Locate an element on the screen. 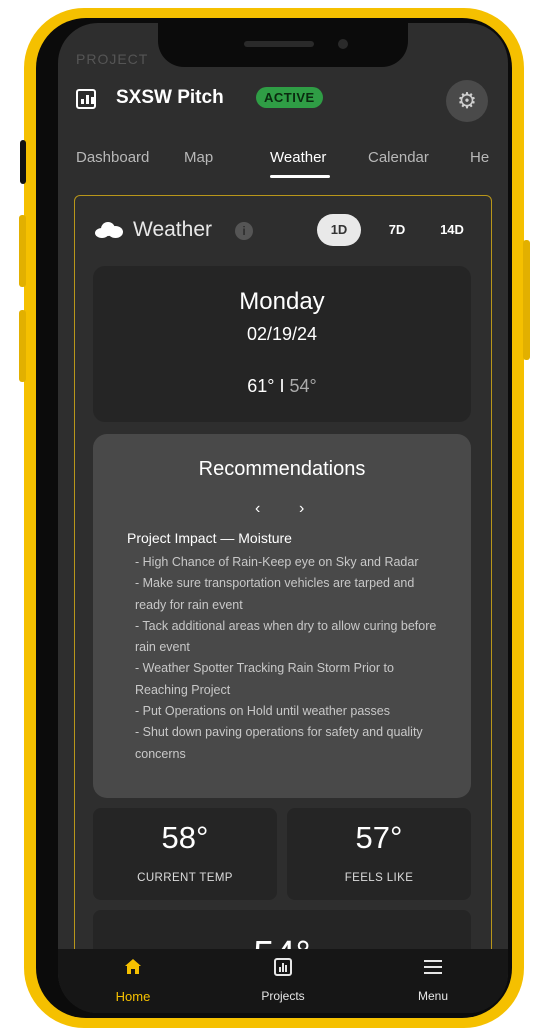 Image resolution: width=549 pixels, height=1035 pixels. nav-projects: Projects is located at coordinates (283, 981).